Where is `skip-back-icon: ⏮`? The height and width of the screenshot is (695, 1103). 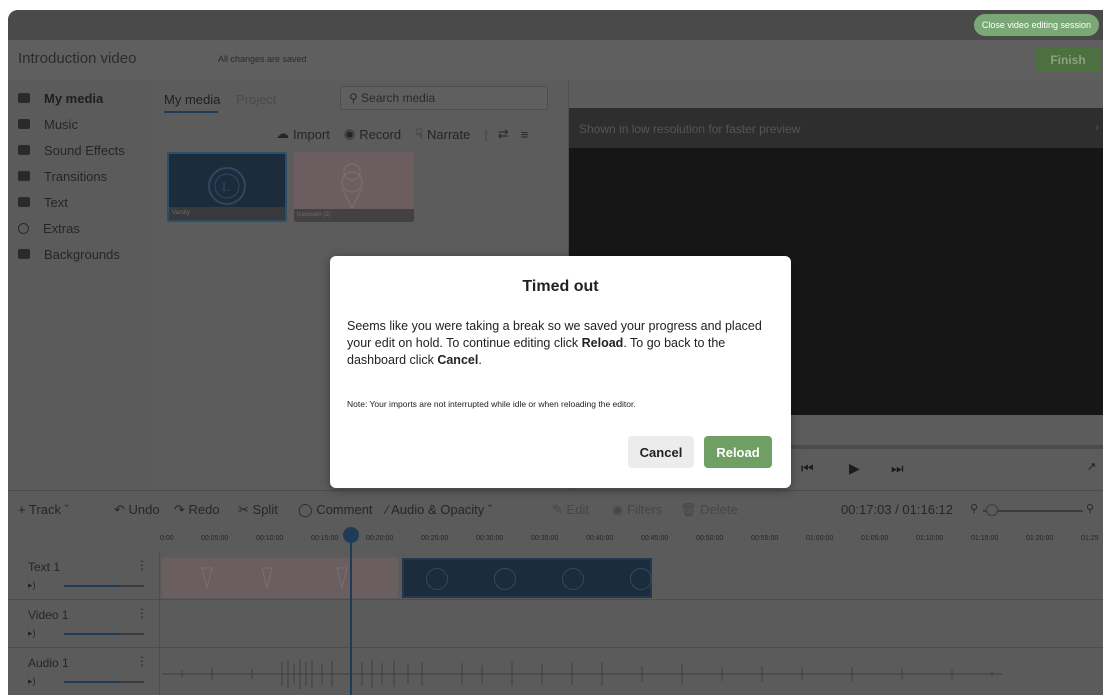 skip-back-icon: ⏮ is located at coordinates (807, 468).